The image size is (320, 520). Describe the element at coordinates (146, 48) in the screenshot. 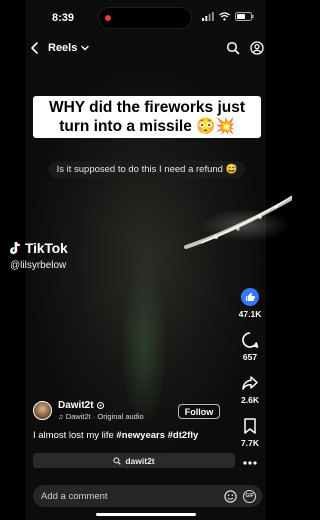

I see `top-nav: Reels` at that location.